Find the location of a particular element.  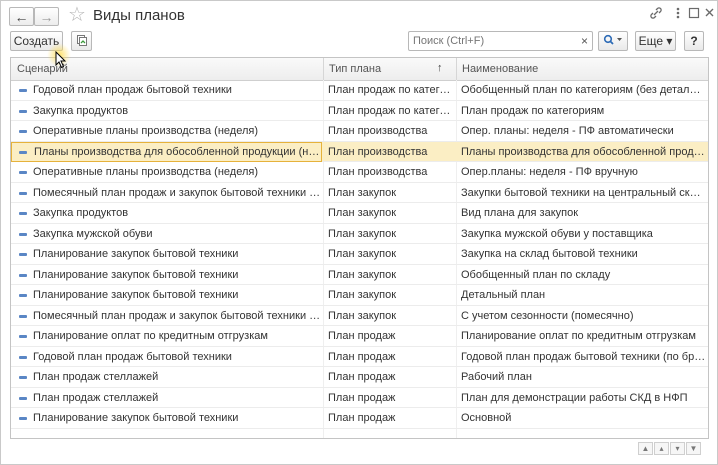

copy-button is located at coordinates (81, 41).